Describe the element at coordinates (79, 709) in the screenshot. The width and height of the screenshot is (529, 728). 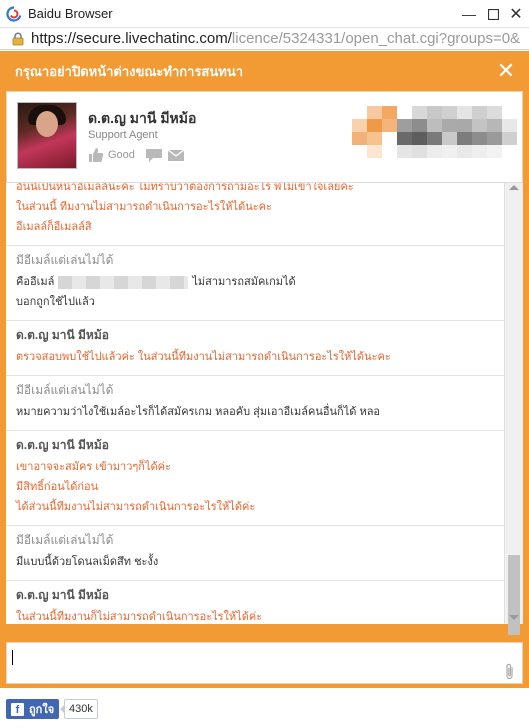
I see `like-count: 430k` at that location.